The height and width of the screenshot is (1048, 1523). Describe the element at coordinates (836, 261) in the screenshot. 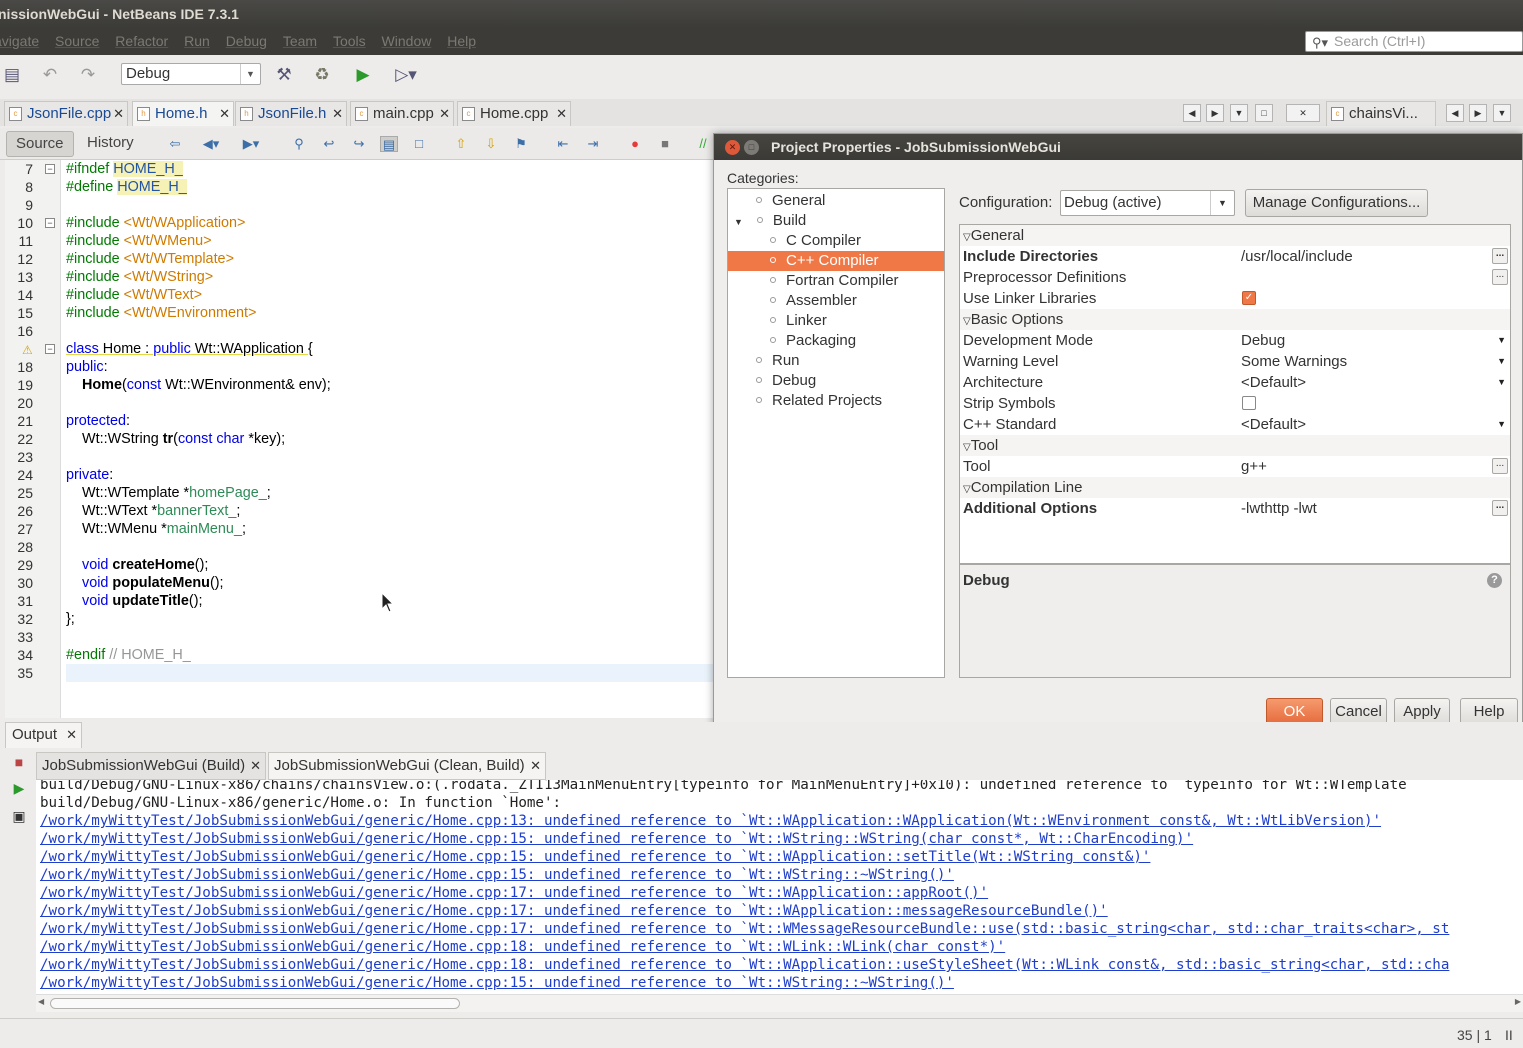

I see `tree-item-cpp-compiler: C++ Compiler` at that location.